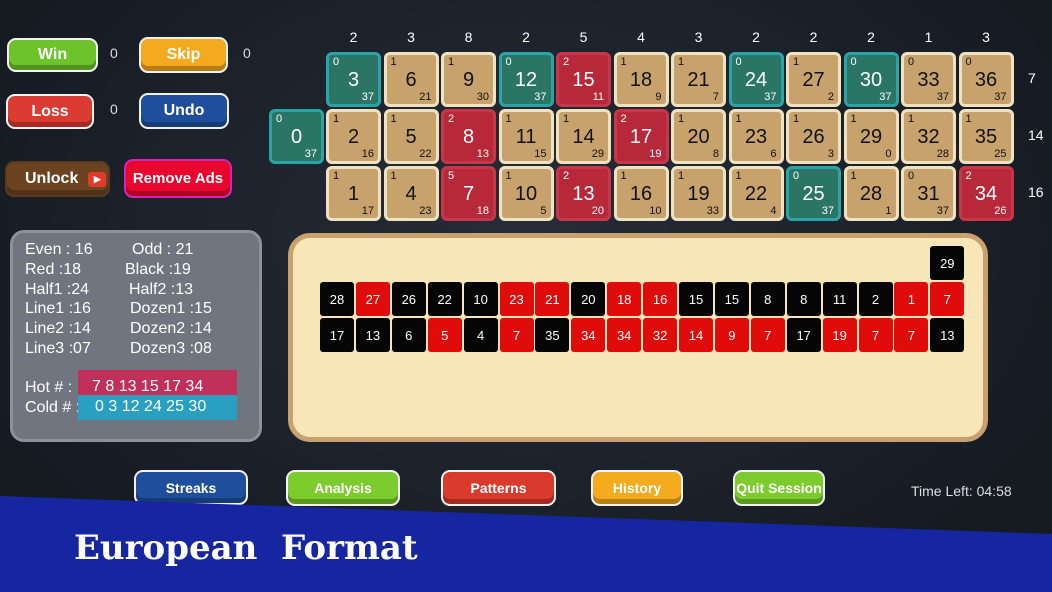 Image resolution: width=1052 pixels, height=592 pixels. What do you see at coordinates (246, 548) in the screenshot?
I see `banner-title: European Format` at bounding box center [246, 548].